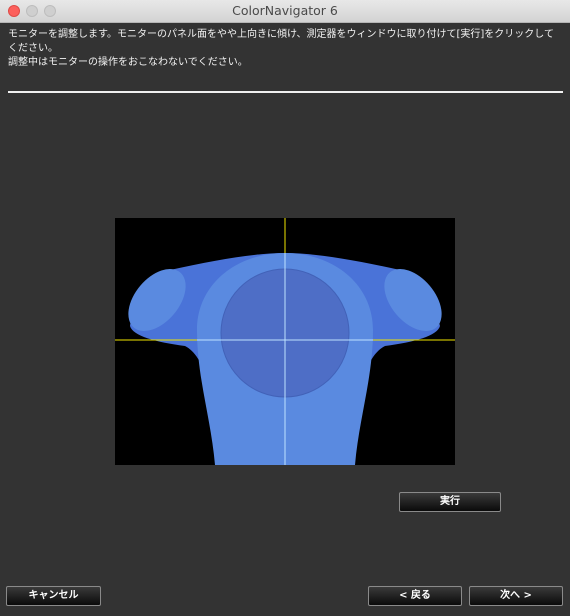 The height and width of the screenshot is (616, 570). Describe the element at coordinates (128, 62) in the screenshot. I see `instruction-warning: 調整中はモニターの操作をおこなわないでください。` at that location.